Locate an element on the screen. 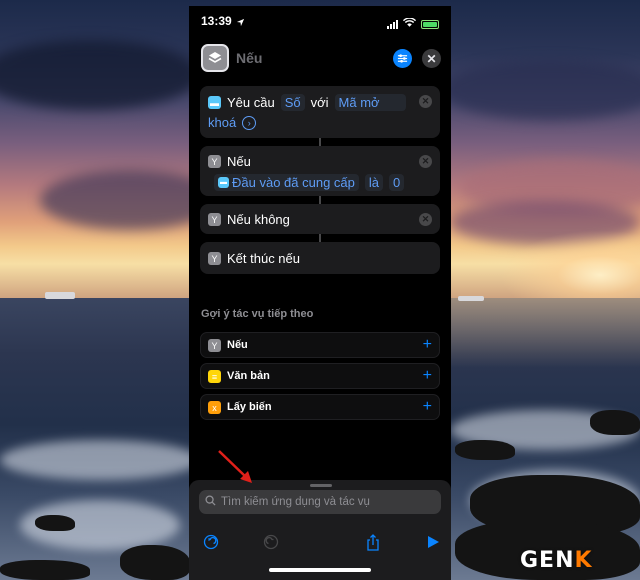  action-card-end-if: Y Kết thúc nếu is located at coordinates (320, 258).